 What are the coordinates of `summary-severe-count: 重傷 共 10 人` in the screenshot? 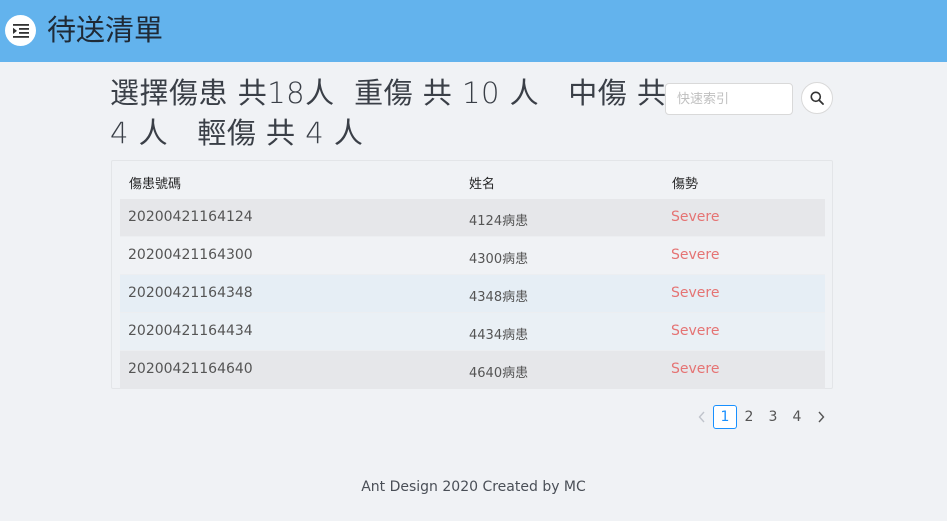 It's located at (447, 93).